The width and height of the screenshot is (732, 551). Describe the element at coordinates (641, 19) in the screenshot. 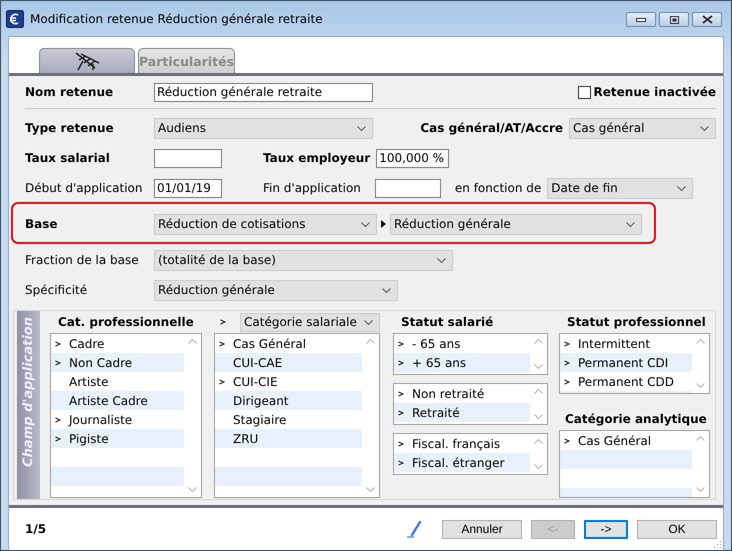

I see `minimize-button` at that location.